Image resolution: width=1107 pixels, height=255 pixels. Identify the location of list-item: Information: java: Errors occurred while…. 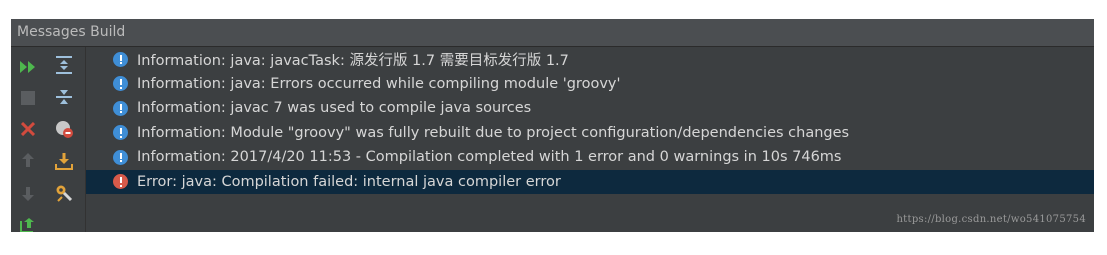
(590, 84).